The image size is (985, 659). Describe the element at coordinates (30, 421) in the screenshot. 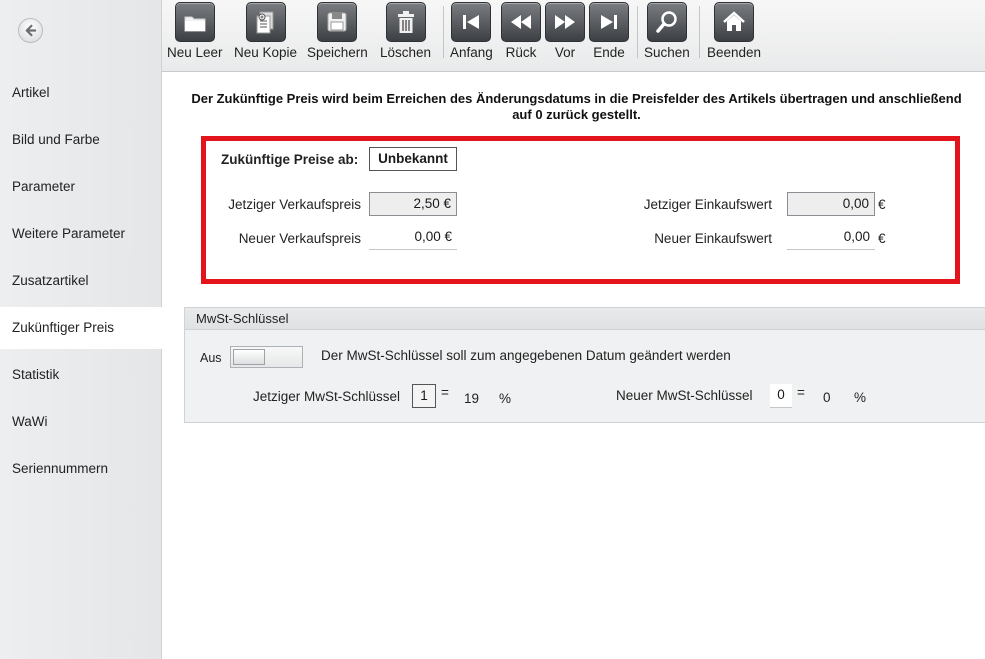

I see `sidebar-item-label: WaWi` at that location.